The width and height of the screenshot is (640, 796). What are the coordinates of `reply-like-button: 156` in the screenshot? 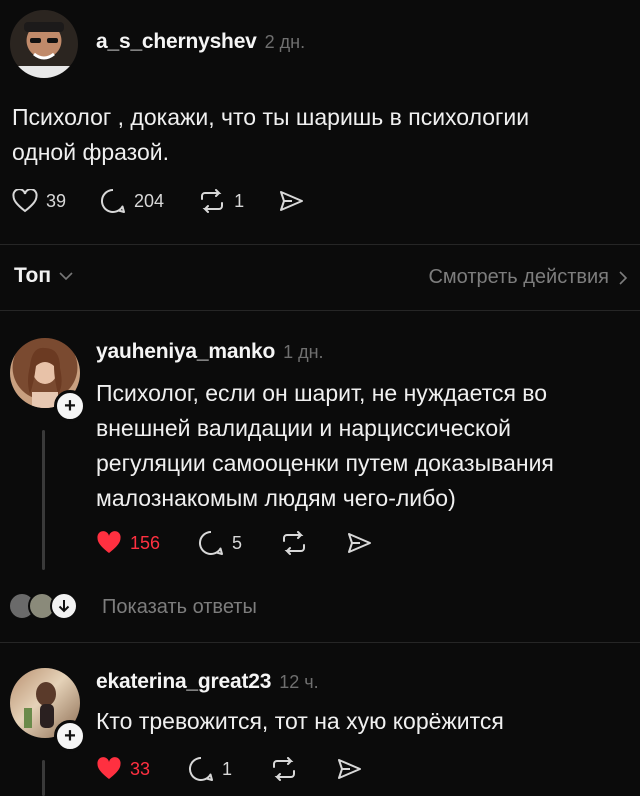 It's located at (128, 543).